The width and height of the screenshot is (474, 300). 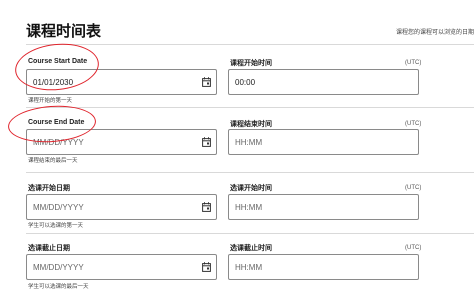 I want to click on course-end-time-label: 课程结束时间, so click(x=251, y=124).